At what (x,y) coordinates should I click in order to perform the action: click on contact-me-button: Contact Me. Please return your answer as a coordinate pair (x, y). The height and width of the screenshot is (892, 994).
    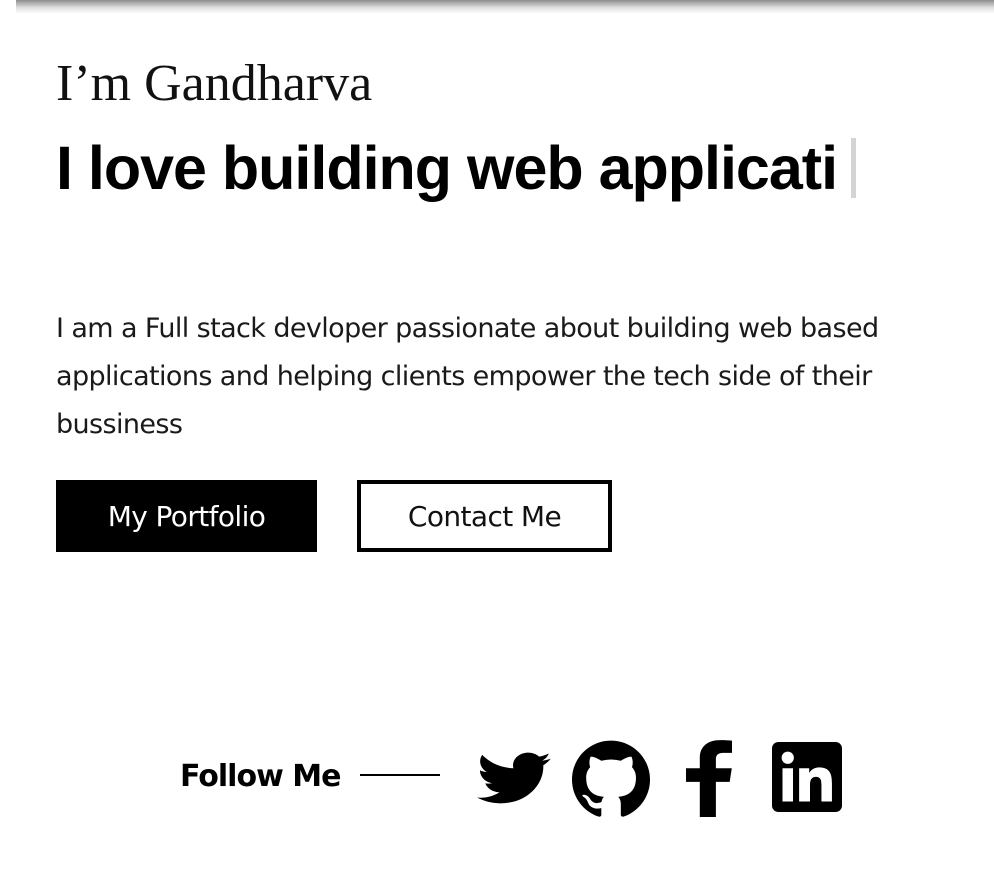
    Looking at the image, I should click on (484, 516).